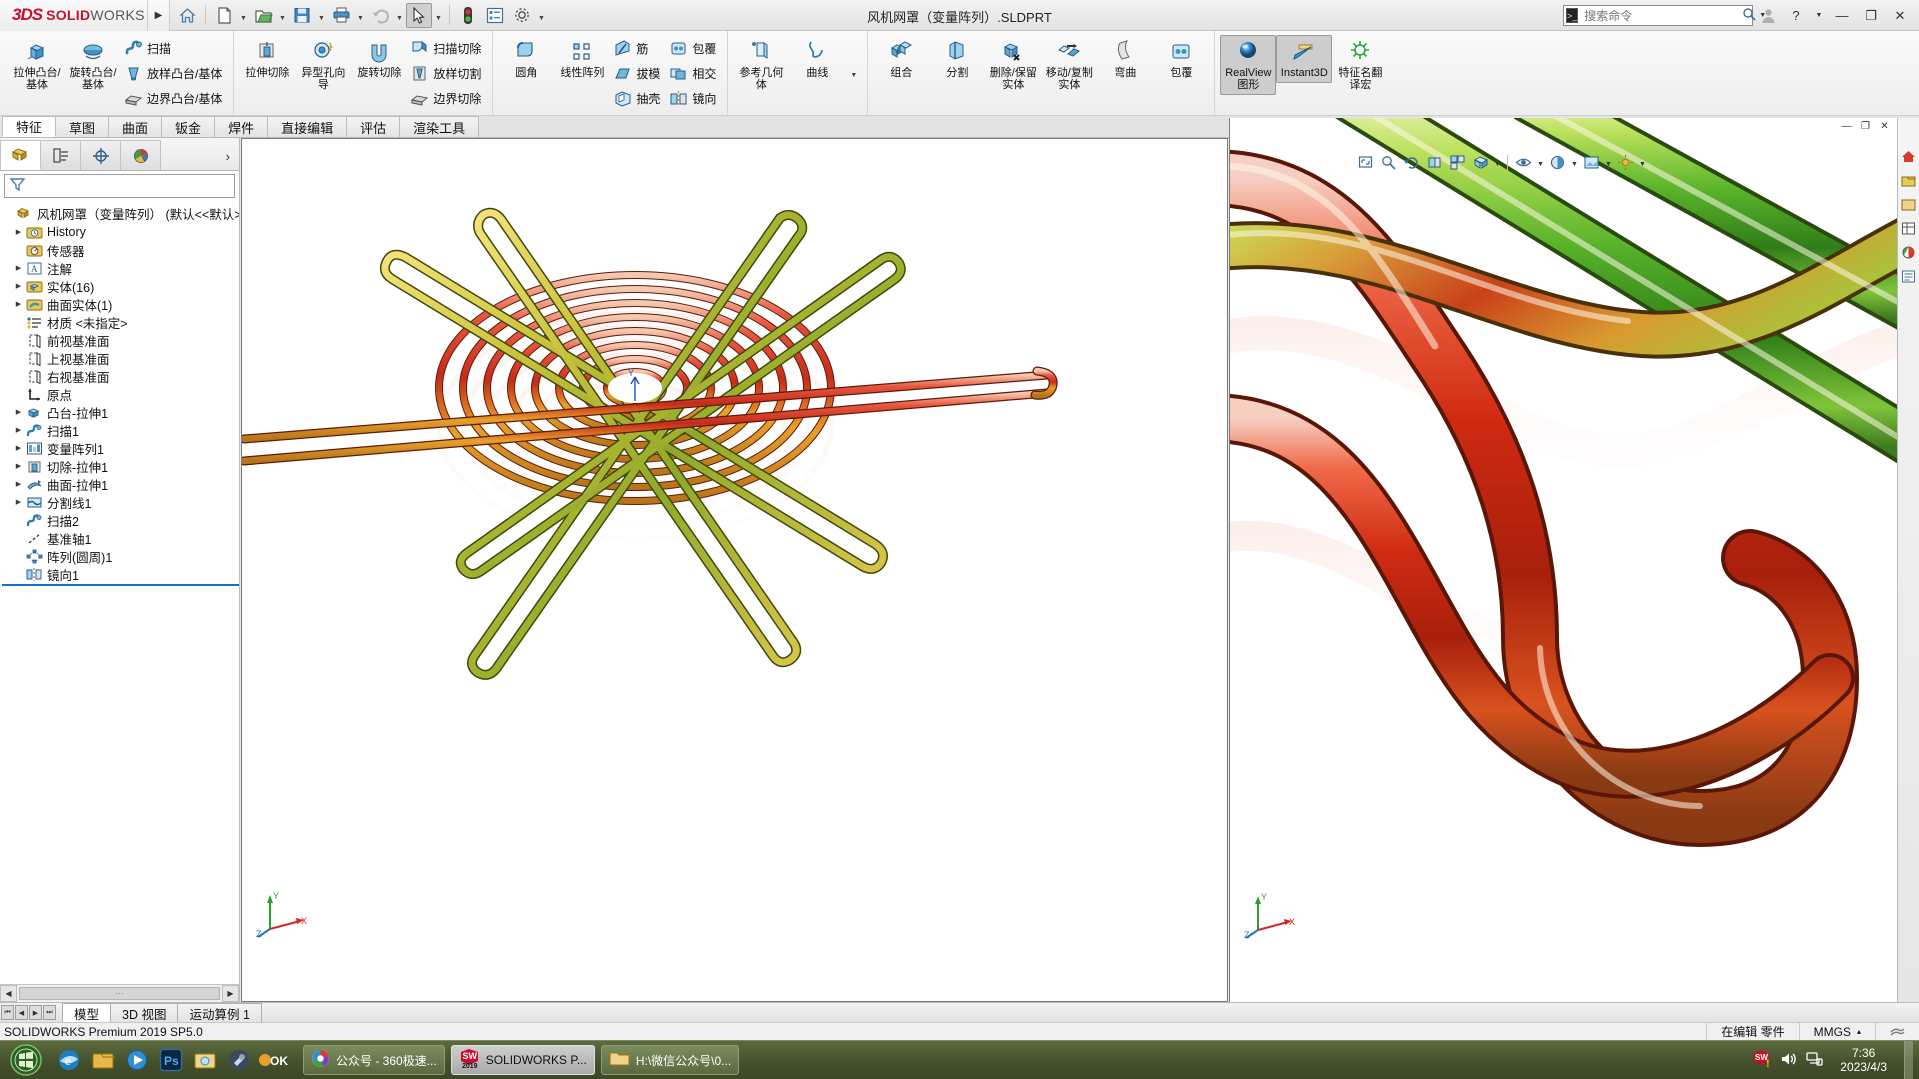 The width and height of the screenshot is (1919, 1079). I want to click on feature-manager-more-icon: ›, so click(232, 159).